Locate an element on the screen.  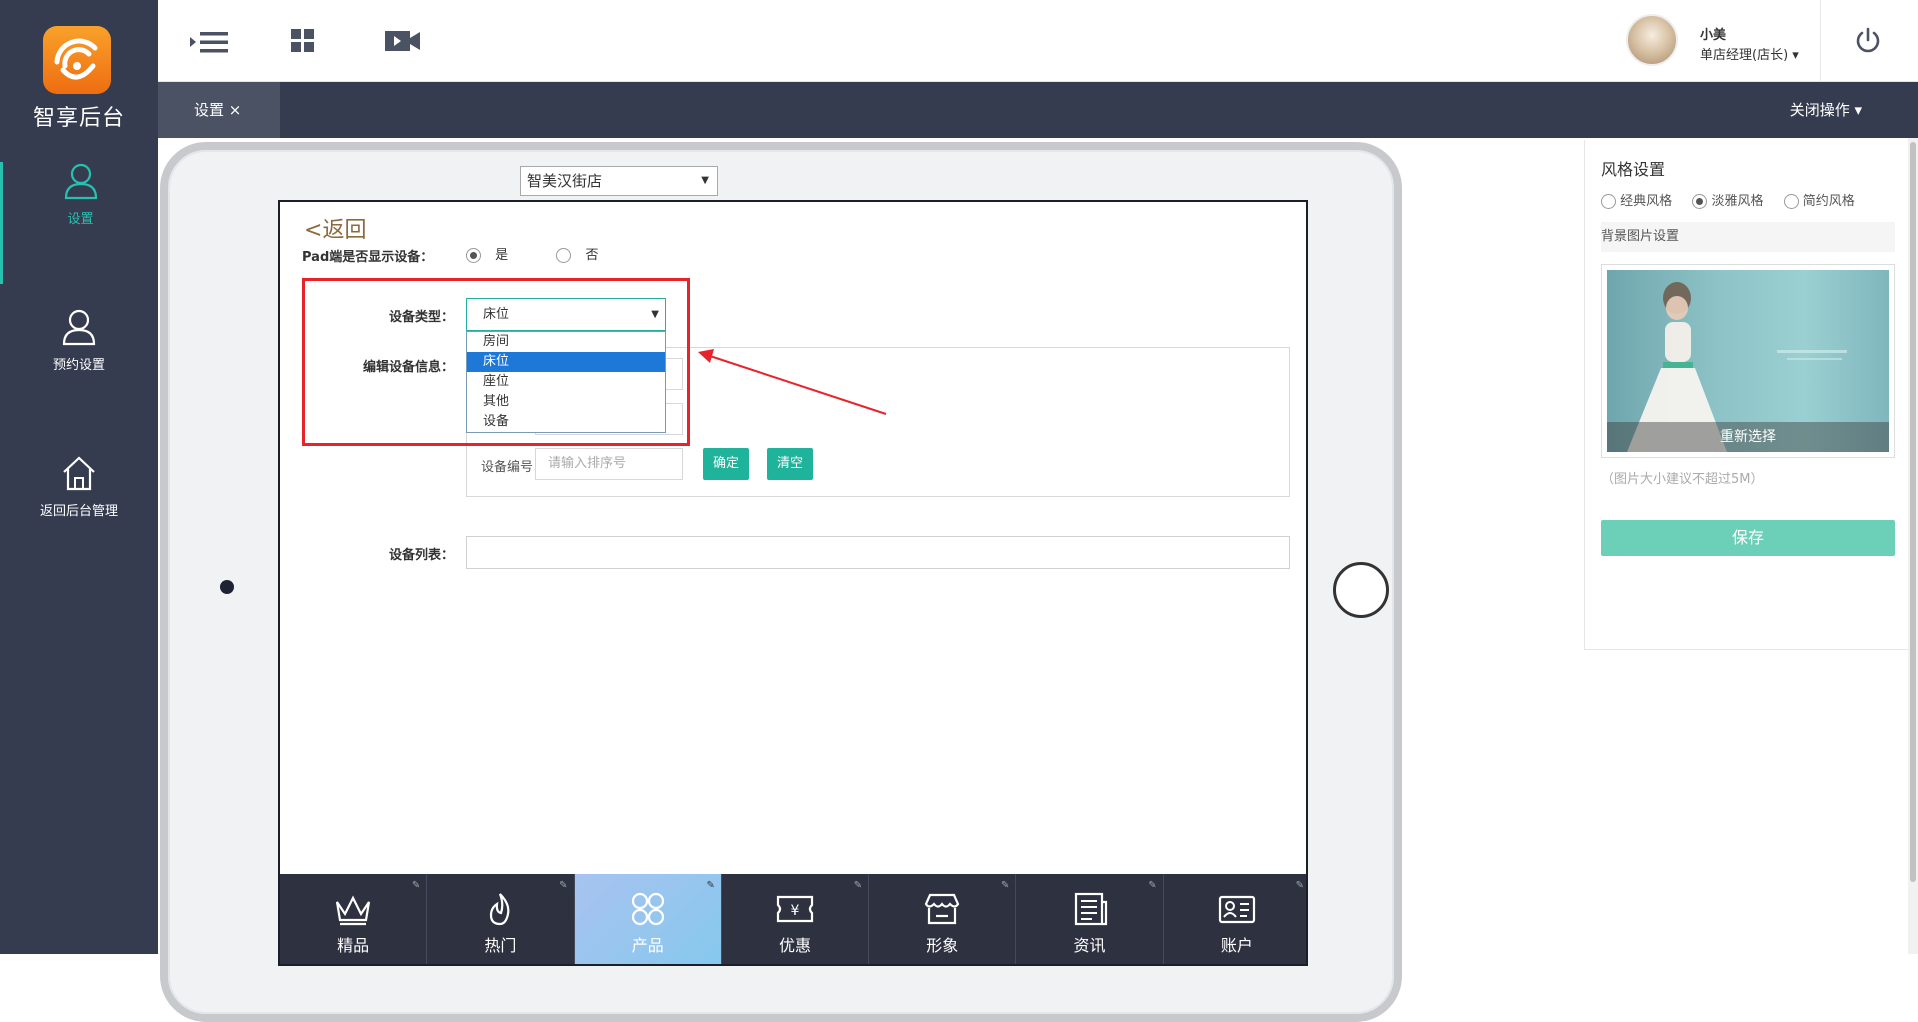
app-logo-text: 智享后台 is located at coordinates (78, 118).